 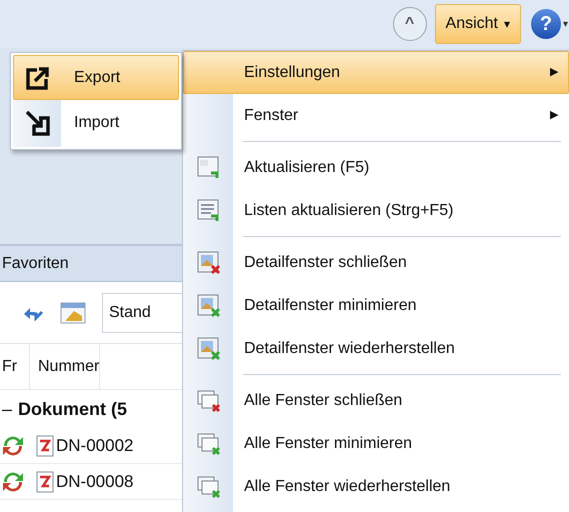 What do you see at coordinates (376, 167) in the screenshot?
I see `menu-item: Aktualisieren (F5)` at bounding box center [376, 167].